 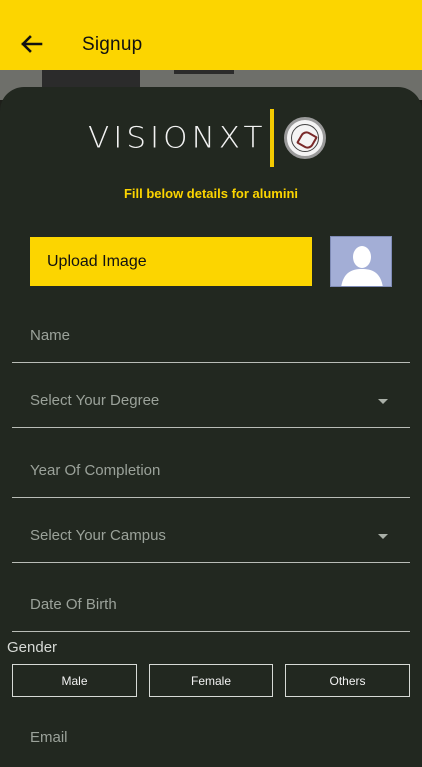 I want to click on email-field: Email, so click(x=49, y=737).